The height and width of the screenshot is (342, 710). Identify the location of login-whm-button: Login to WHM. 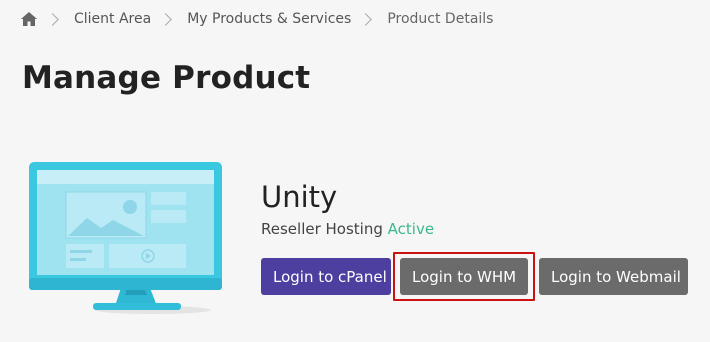
(464, 276).